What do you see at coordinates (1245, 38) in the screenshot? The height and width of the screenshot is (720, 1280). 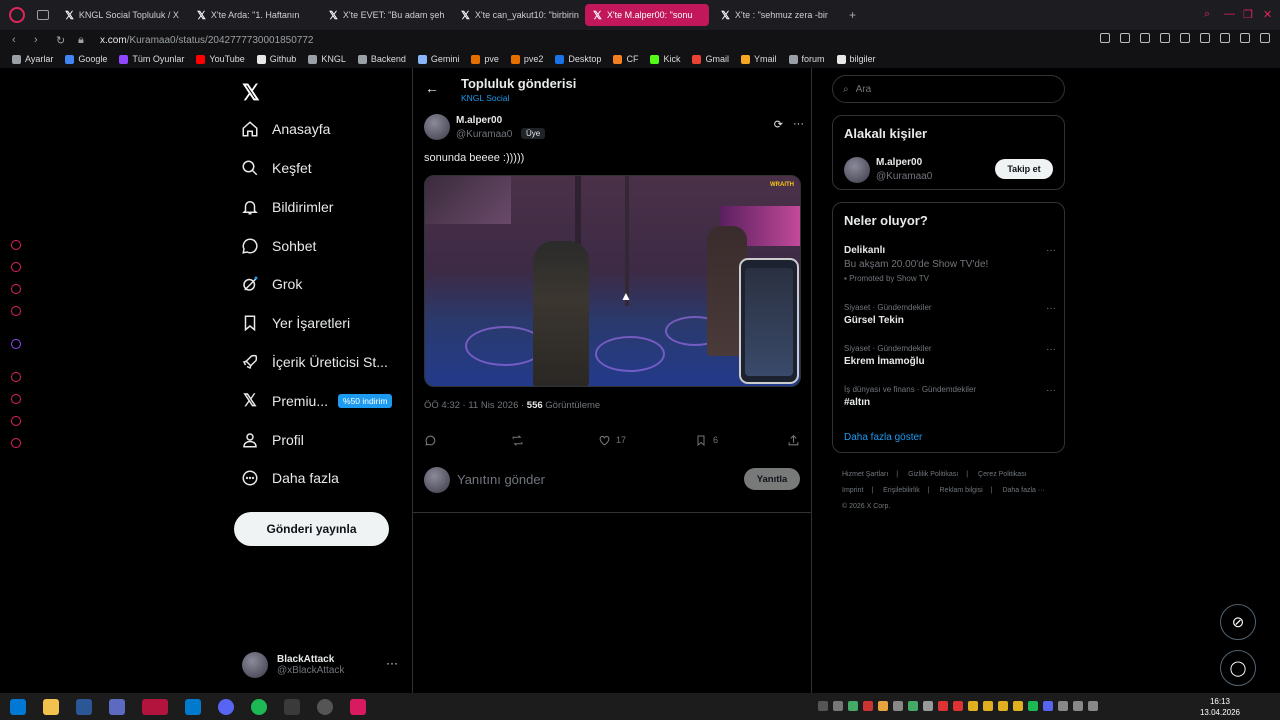 I see `ai-icon` at bounding box center [1245, 38].